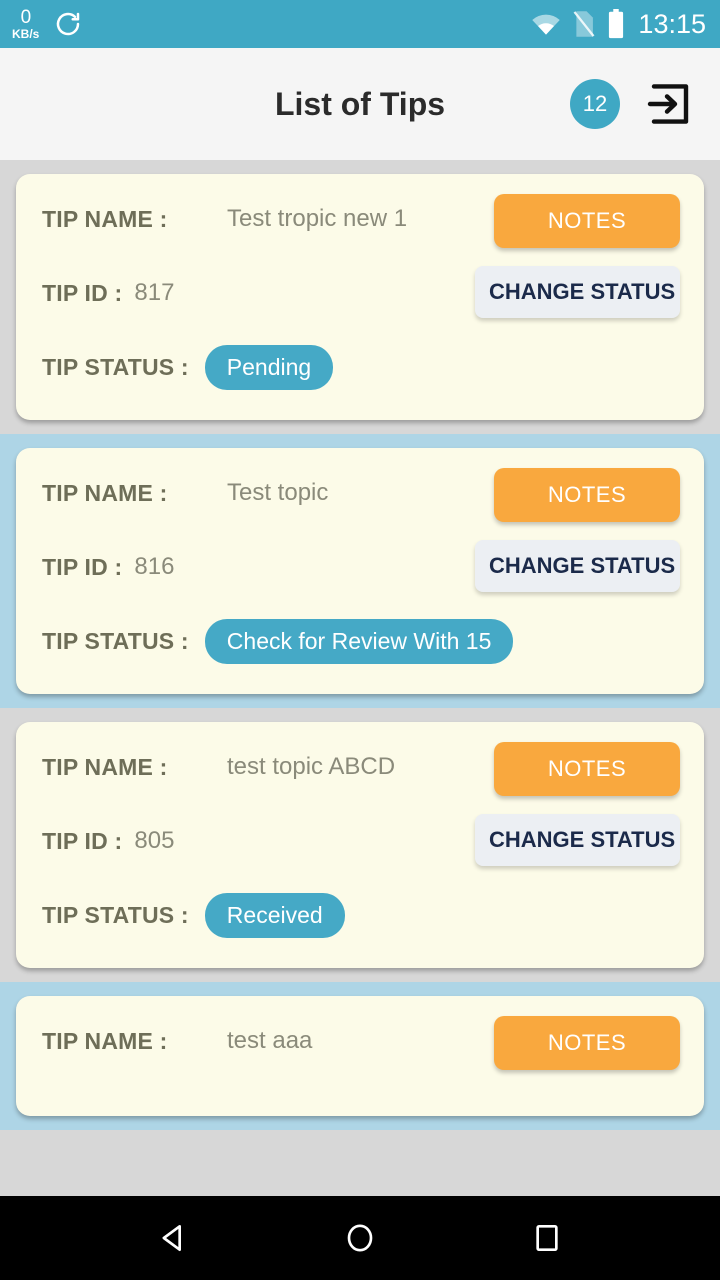 The image size is (720, 1280). What do you see at coordinates (672, 23) in the screenshot?
I see `status-bar-clock: 13:15` at bounding box center [672, 23].